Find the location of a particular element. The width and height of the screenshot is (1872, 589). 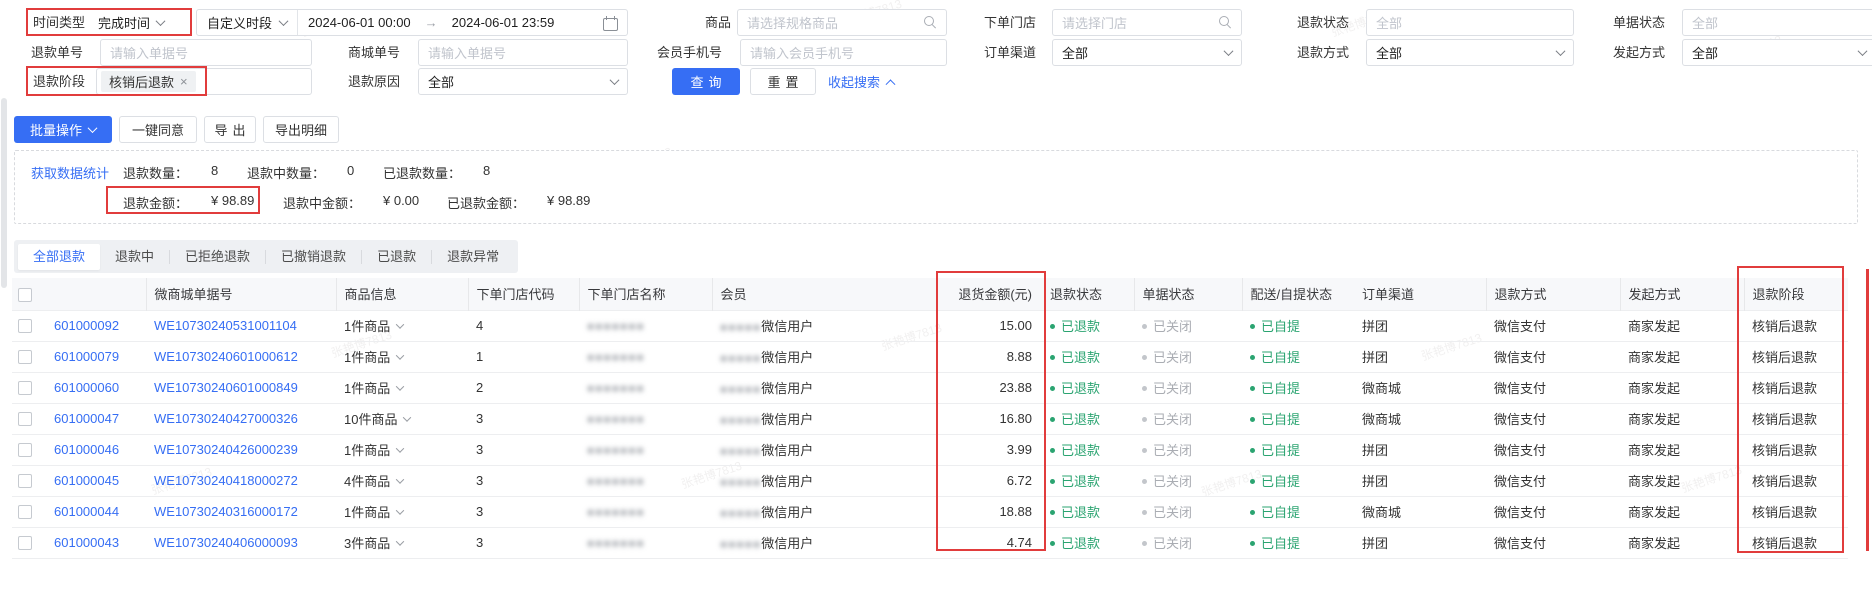

refund-no-input: 请输入单据号 is located at coordinates (206, 52).